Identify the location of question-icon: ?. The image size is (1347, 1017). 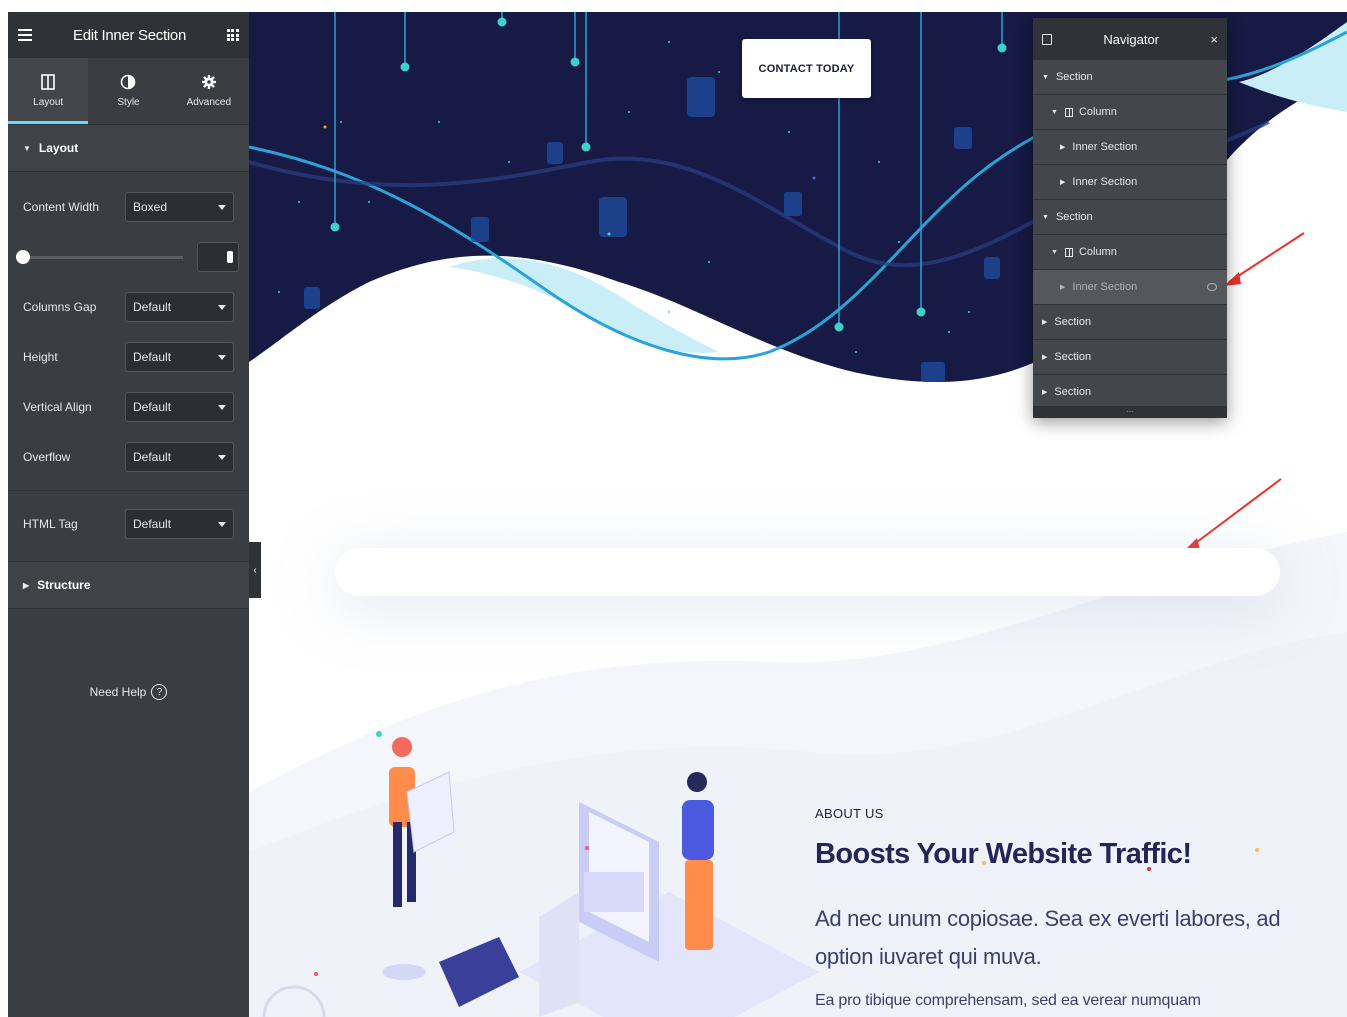
(159, 692).